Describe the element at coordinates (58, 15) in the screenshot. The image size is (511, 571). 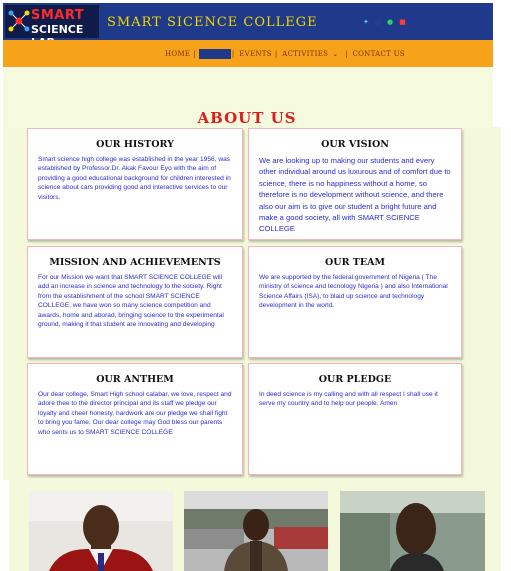
I see `logo-text-smart: SMART` at that location.